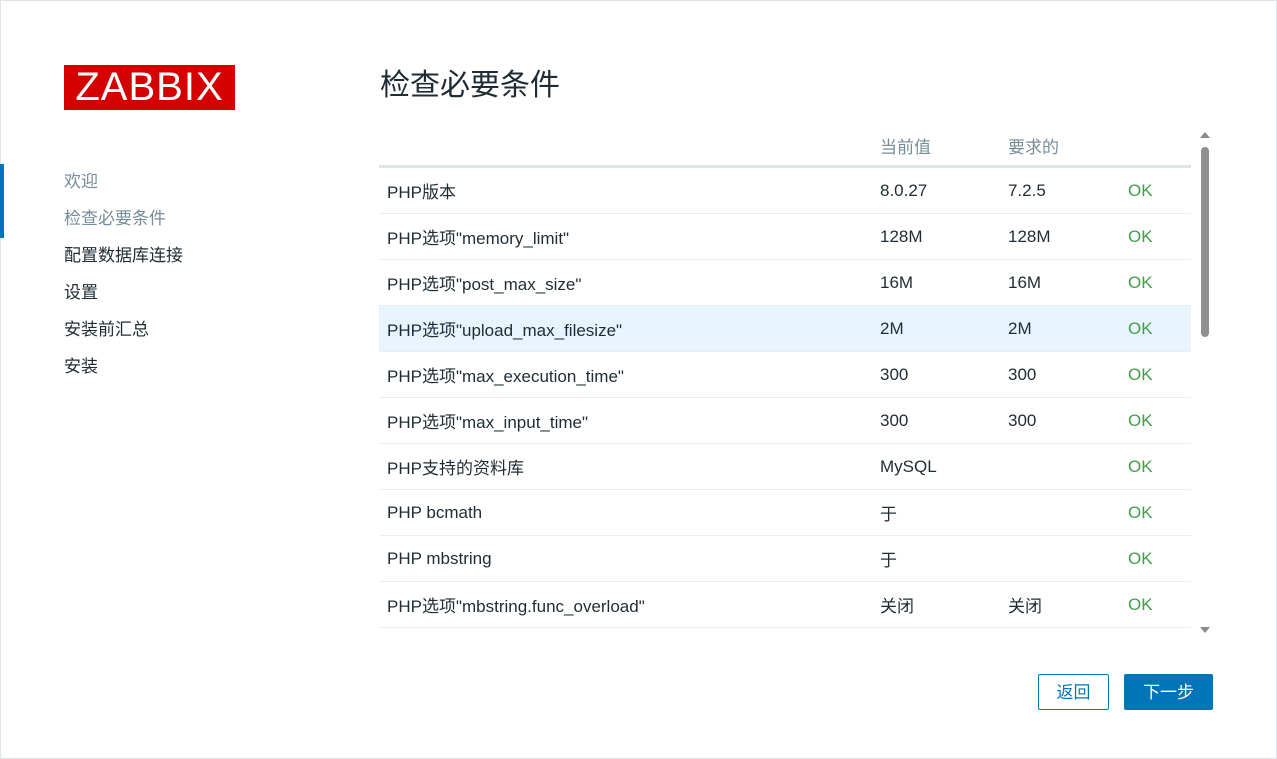  Describe the element at coordinates (1205, 135) in the screenshot. I see `scroll-up-arrow-icon` at that location.